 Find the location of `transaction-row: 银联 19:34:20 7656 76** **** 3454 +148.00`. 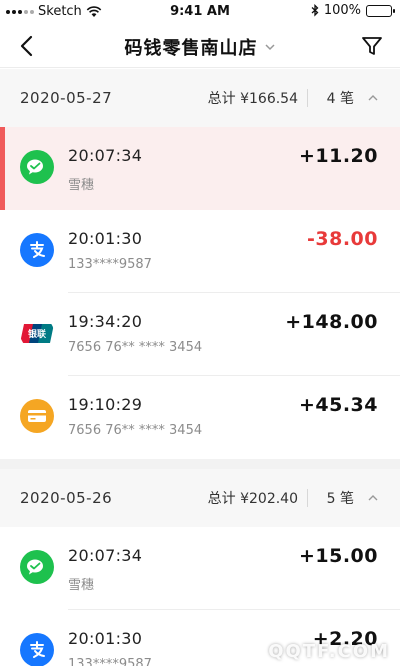

transaction-row: 银联 19:34:20 7656 76** **** 3454 +148.00 is located at coordinates (200, 334).